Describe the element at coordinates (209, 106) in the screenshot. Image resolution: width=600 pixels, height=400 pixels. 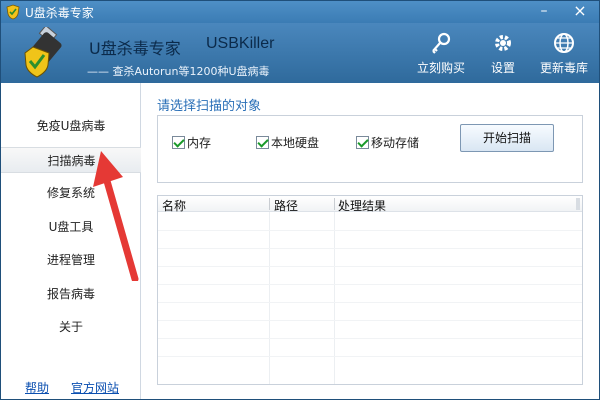
I see `scan-target-title: 请选择扫描的对象` at that location.